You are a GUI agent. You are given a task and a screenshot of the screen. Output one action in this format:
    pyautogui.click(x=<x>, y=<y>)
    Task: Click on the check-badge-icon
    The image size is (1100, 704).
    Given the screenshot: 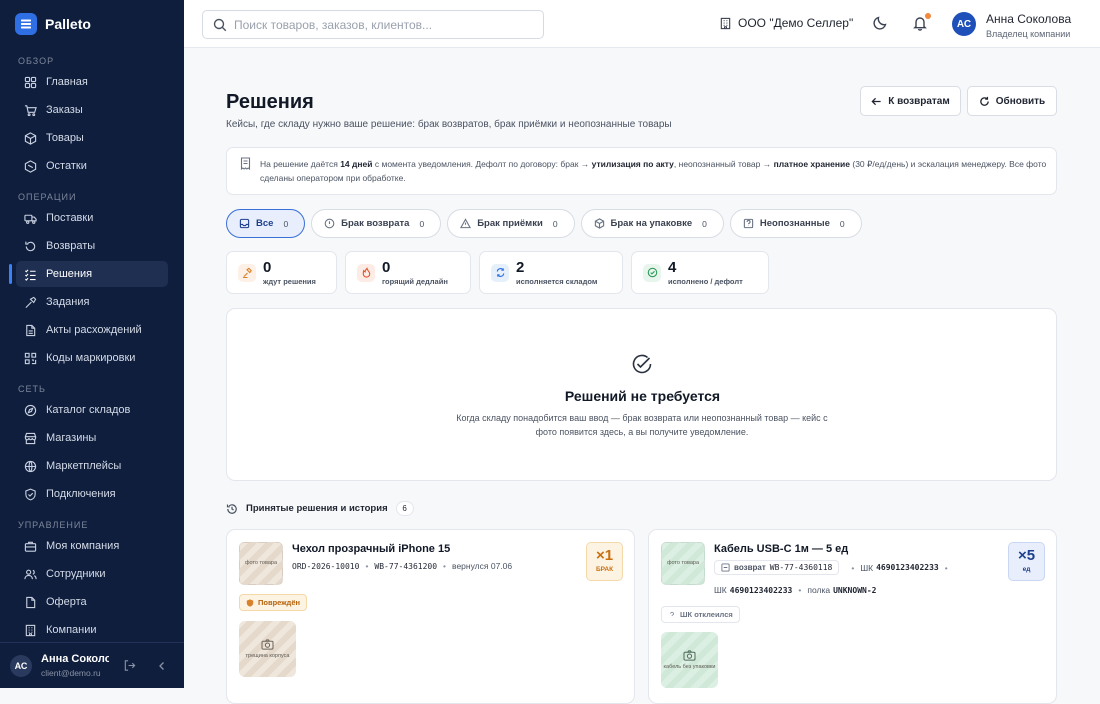 What is the action you would take?
    pyautogui.click(x=642, y=364)
    